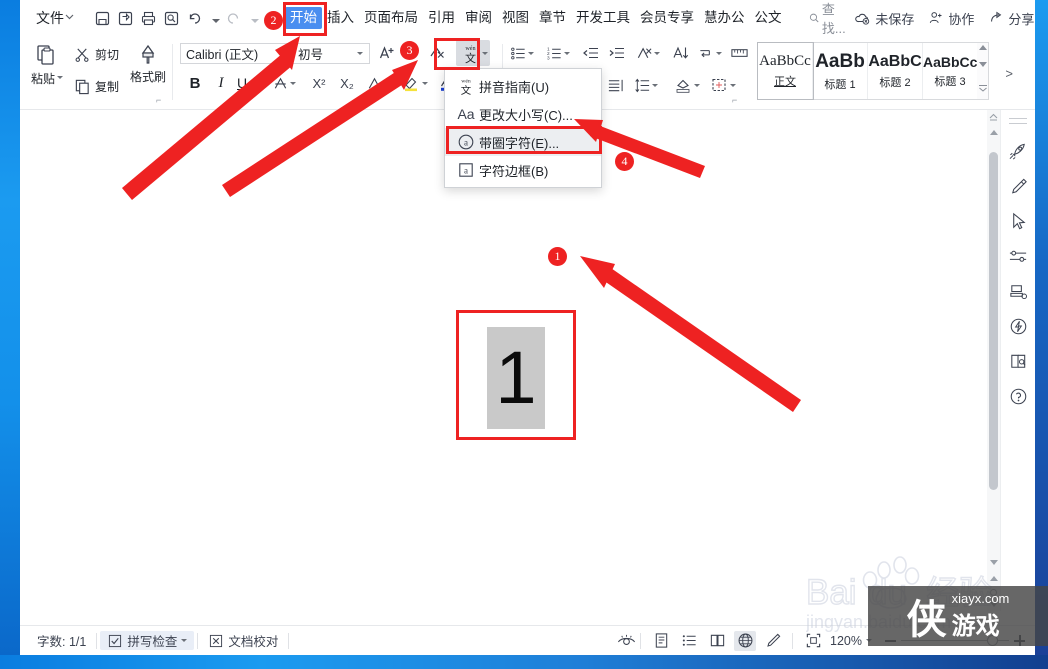 This screenshot has width=1048, height=669. Describe the element at coordinates (558, 53) in the screenshot. I see `numbering-button: 123` at that location.